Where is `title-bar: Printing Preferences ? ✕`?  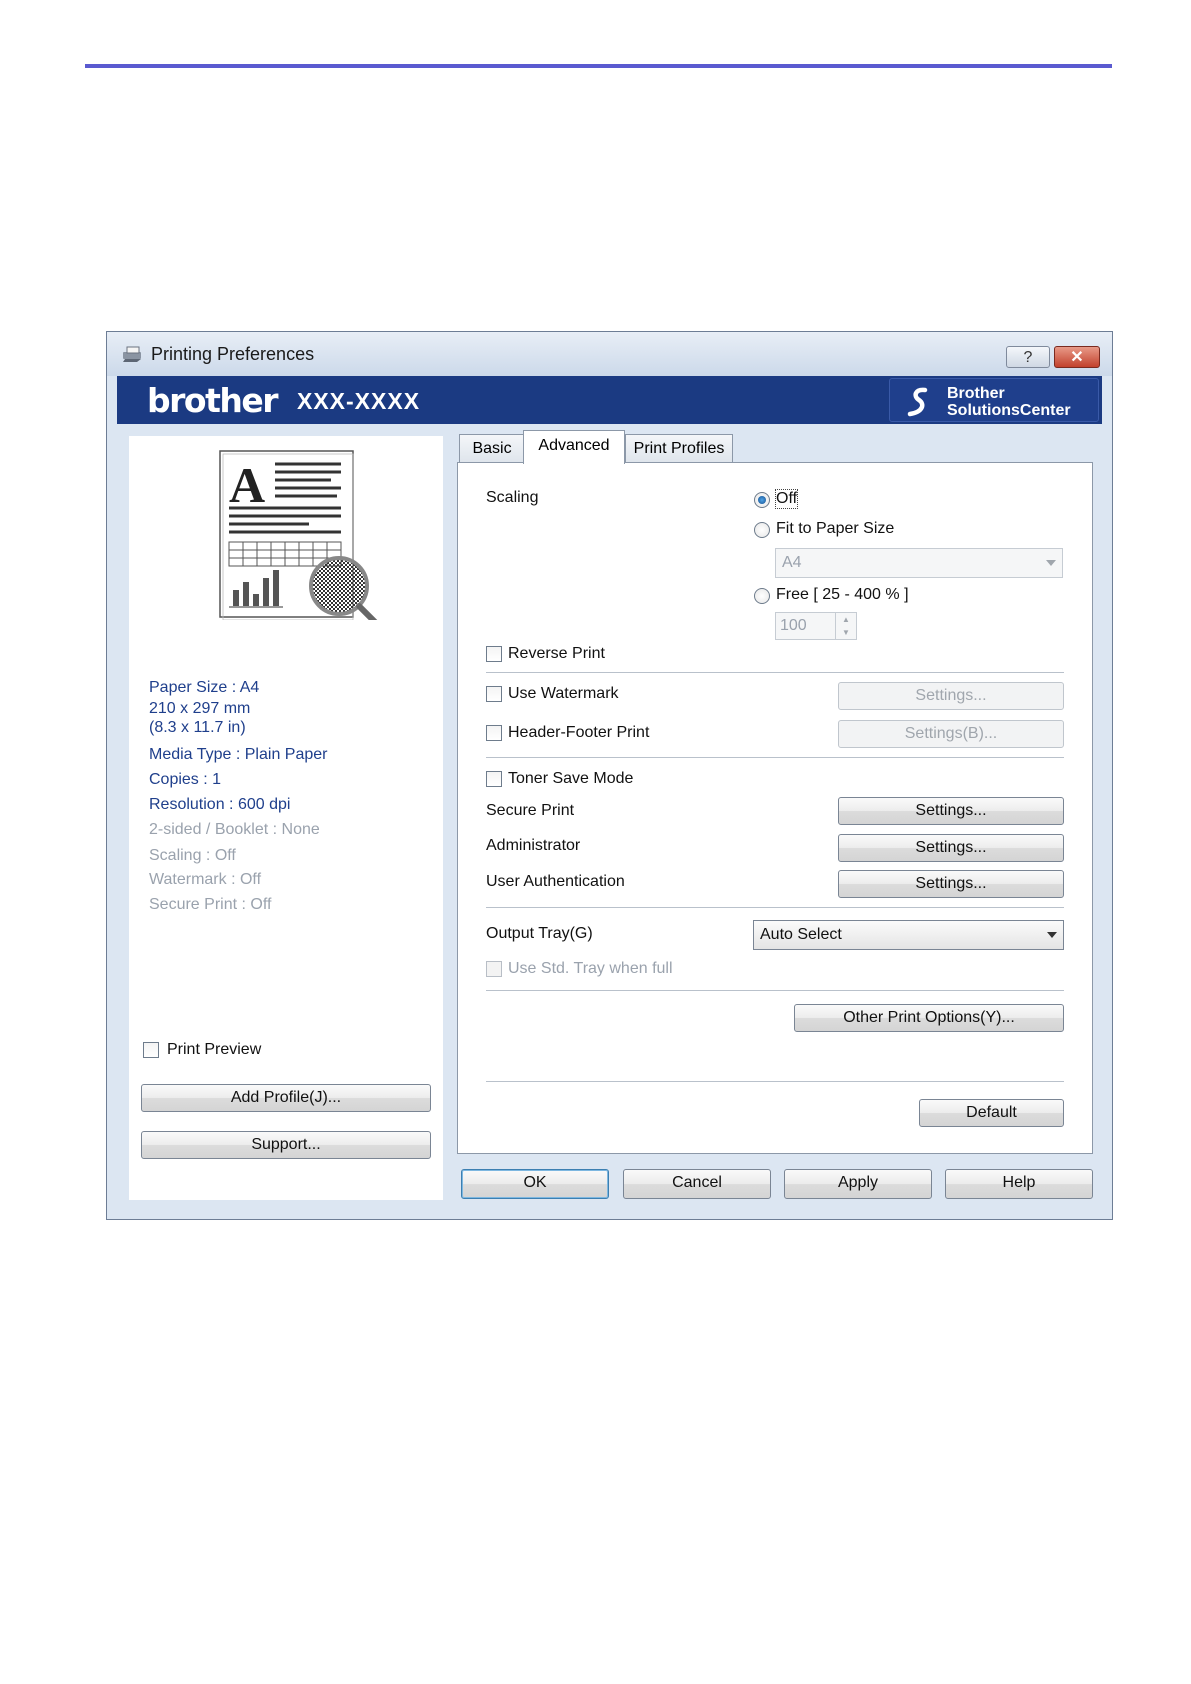
title-bar: Printing Preferences ? ✕ is located at coordinates (609, 354).